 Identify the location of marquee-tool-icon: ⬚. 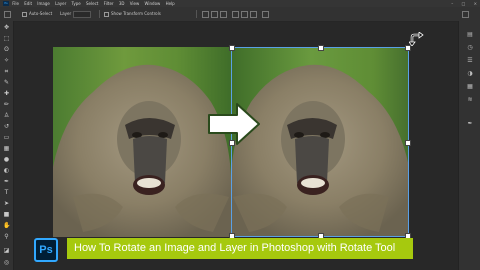
(6, 39).